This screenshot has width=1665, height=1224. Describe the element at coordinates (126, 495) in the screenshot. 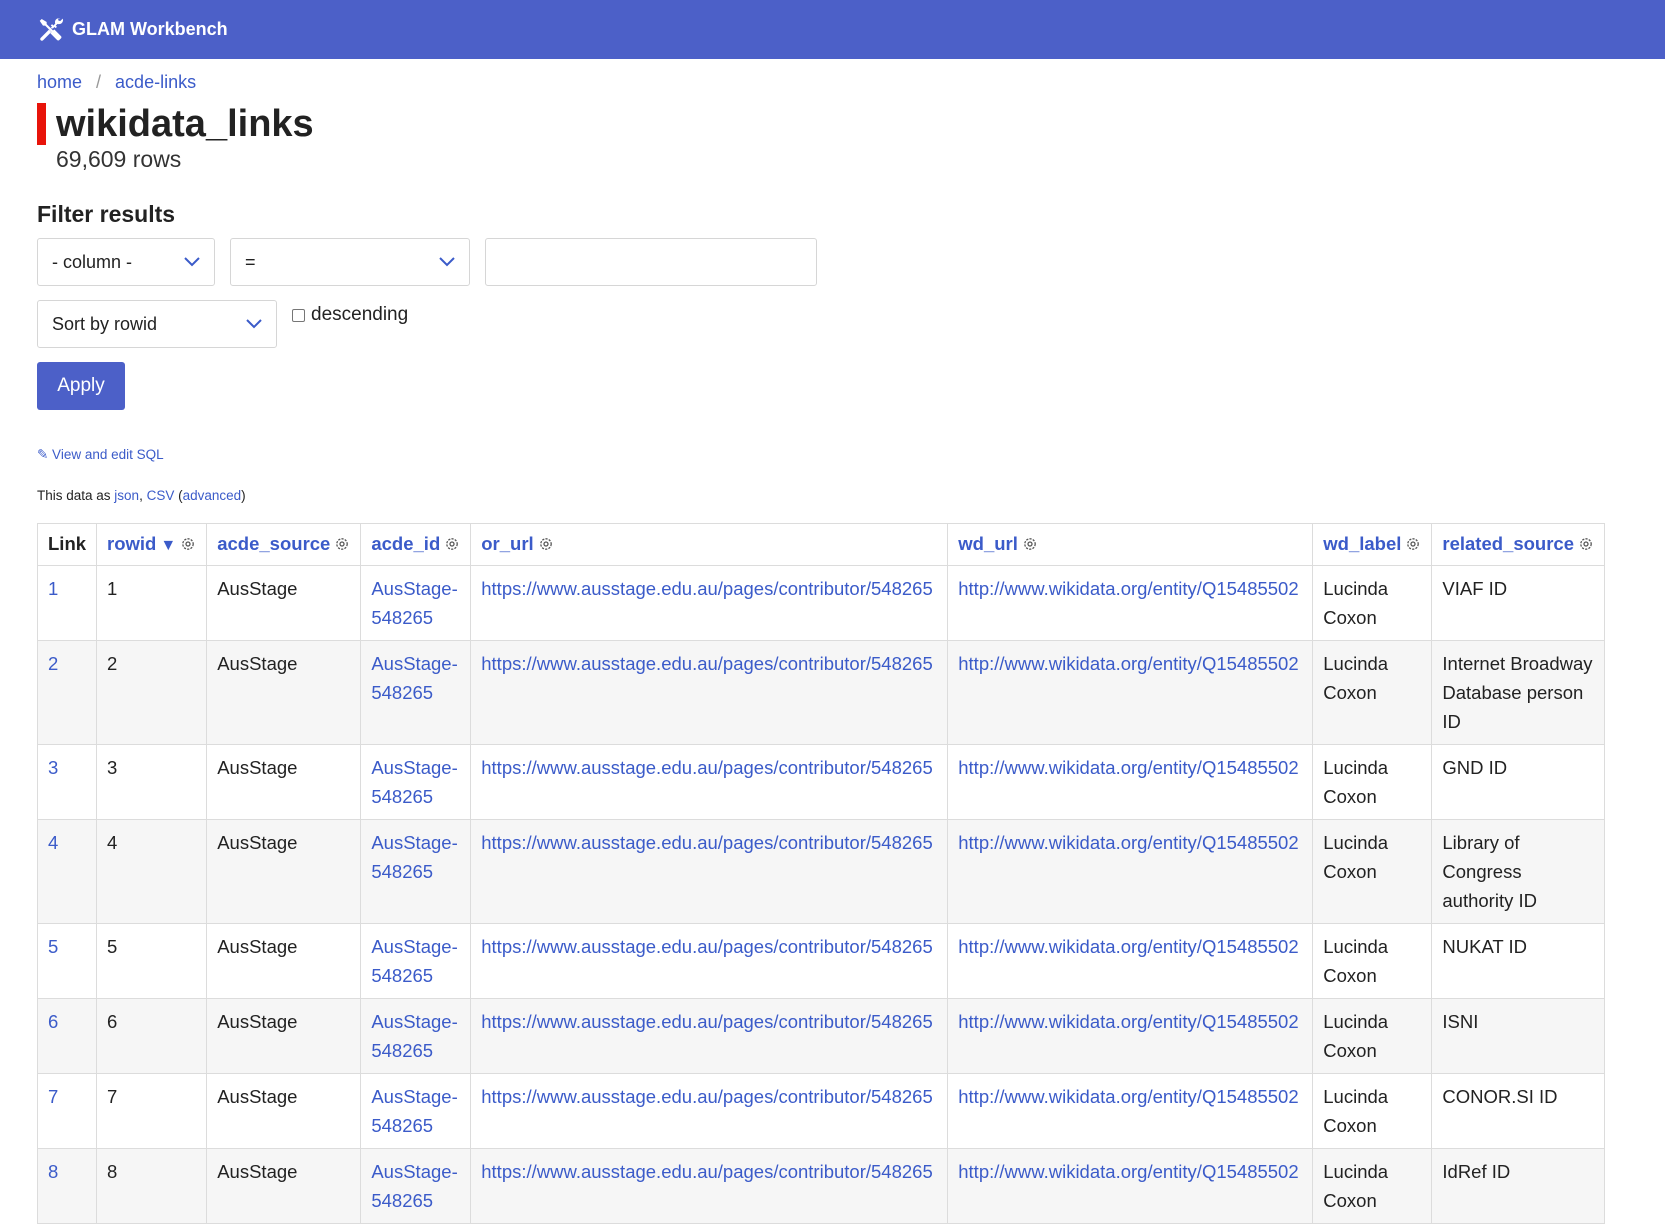

I see `json-link: json` at that location.